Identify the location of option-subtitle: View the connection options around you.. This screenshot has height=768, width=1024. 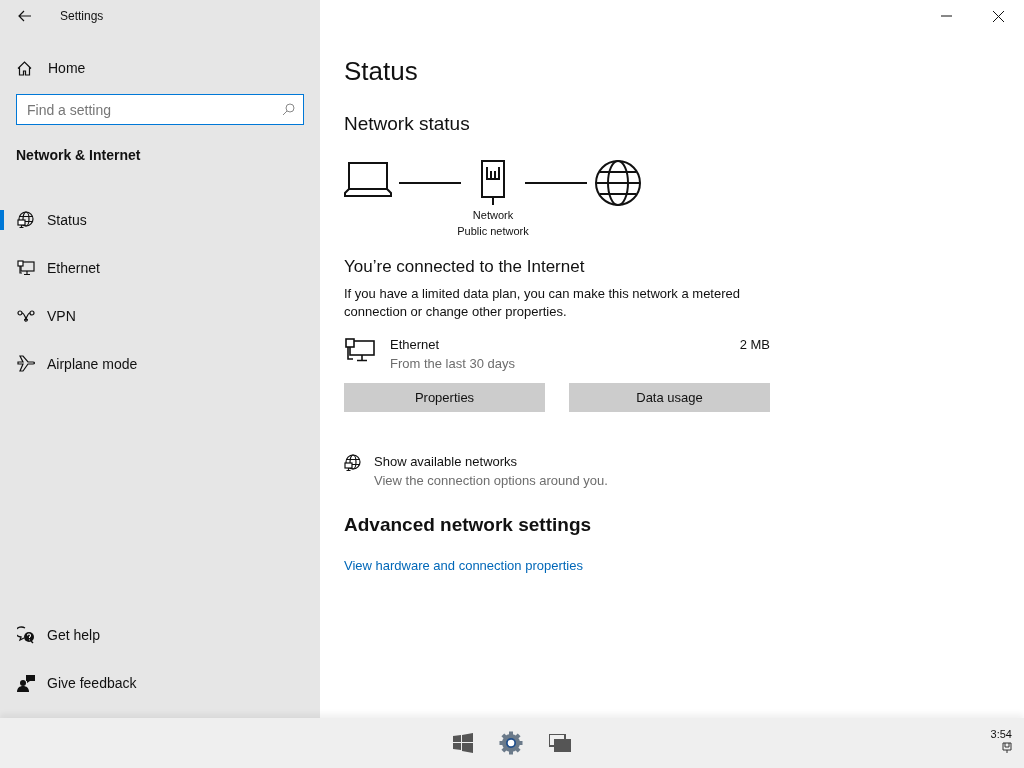
(491, 480).